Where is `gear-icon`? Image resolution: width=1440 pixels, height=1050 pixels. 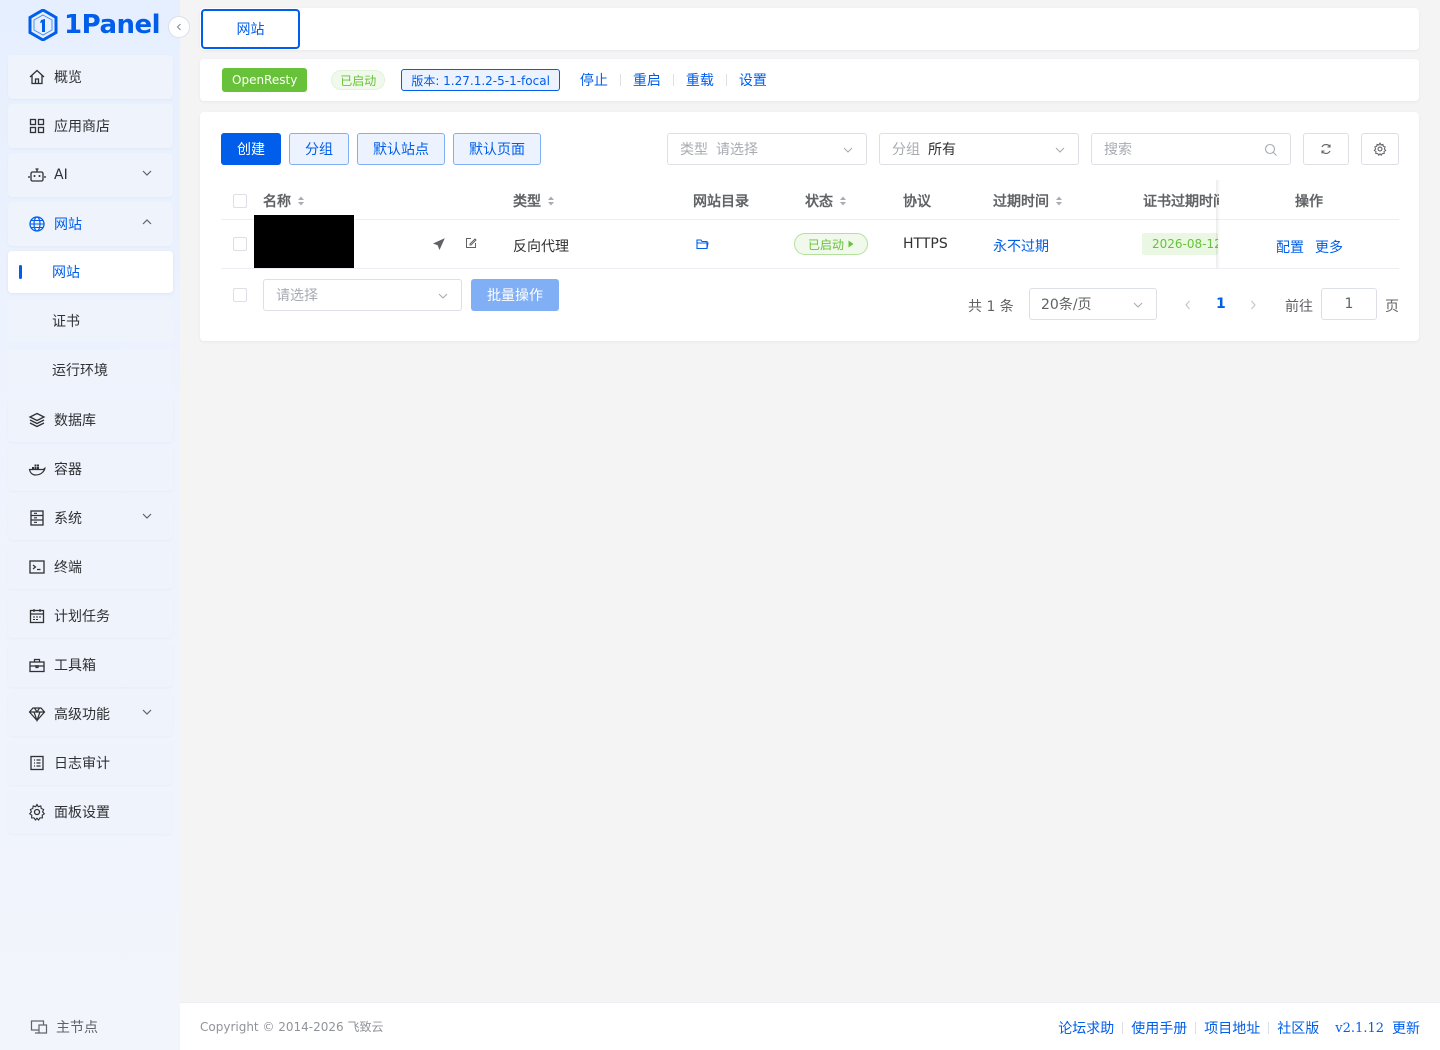
gear-icon is located at coordinates (37, 812).